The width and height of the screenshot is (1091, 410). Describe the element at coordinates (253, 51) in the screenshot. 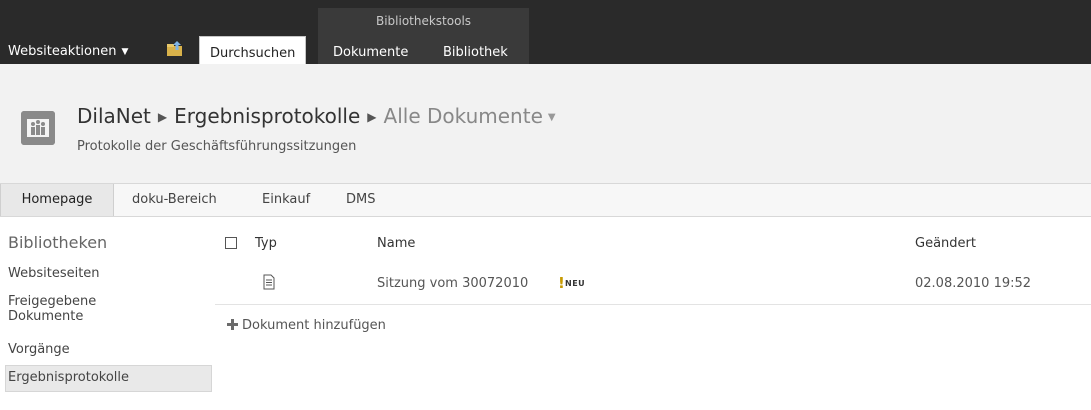

I see `tab-durchsuchen: Durchsuchen` at that location.